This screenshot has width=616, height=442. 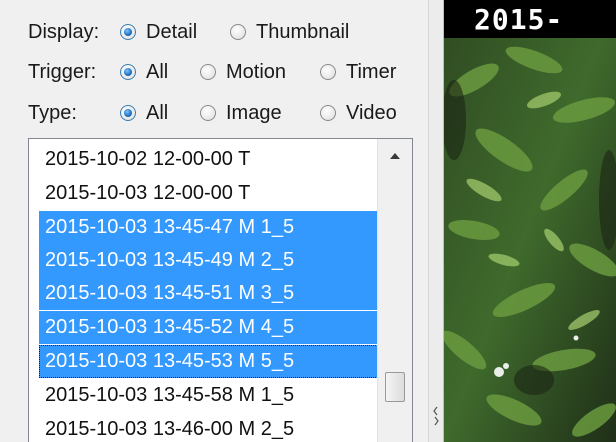 I want to click on display-thumbnail-label: Thumbnail, so click(x=303, y=31).